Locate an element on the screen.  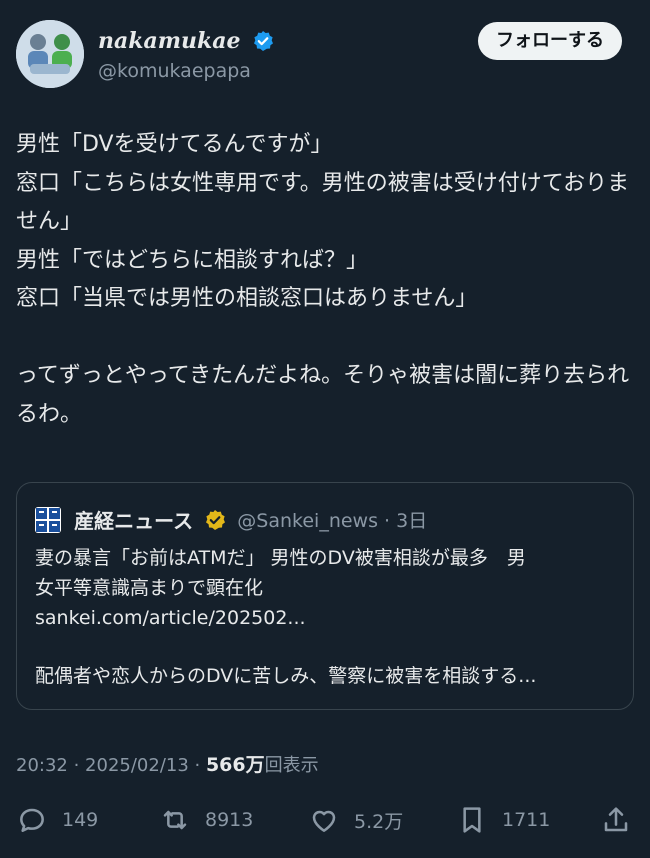
action-bar: 149 8913 5.2万 1711 is located at coordinates (325, 820).